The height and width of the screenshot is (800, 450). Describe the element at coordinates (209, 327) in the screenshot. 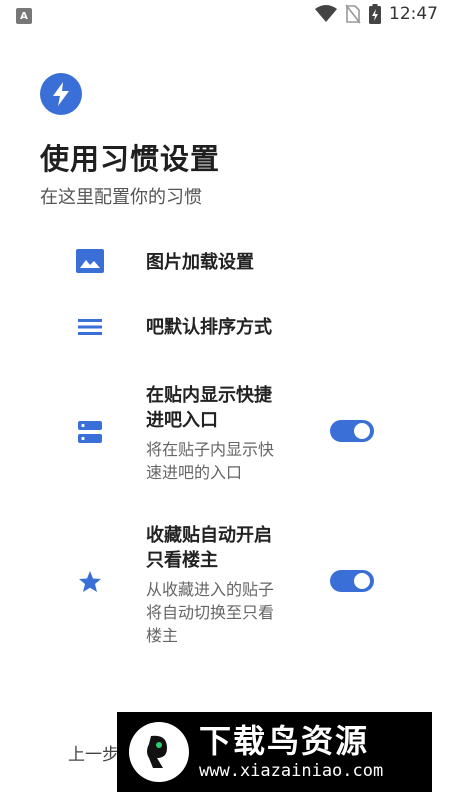

I see `setting-title: 吧默认排序方式` at that location.